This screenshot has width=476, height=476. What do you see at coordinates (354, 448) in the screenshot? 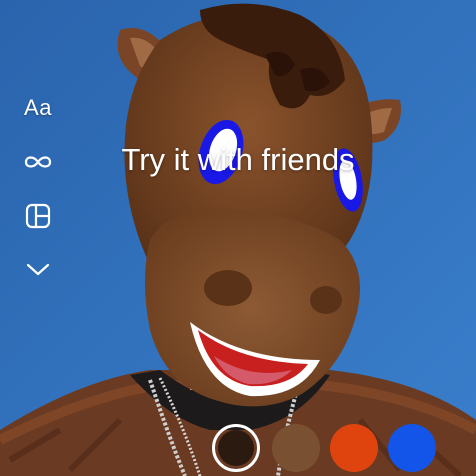
I see `color-swatch-orange` at bounding box center [354, 448].